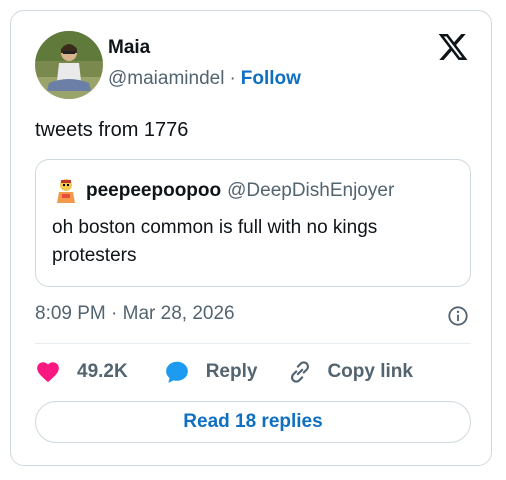 Image resolution: width=506 pixels, height=480 pixels. Describe the element at coordinates (253, 343) in the screenshot. I see `divider` at that location.